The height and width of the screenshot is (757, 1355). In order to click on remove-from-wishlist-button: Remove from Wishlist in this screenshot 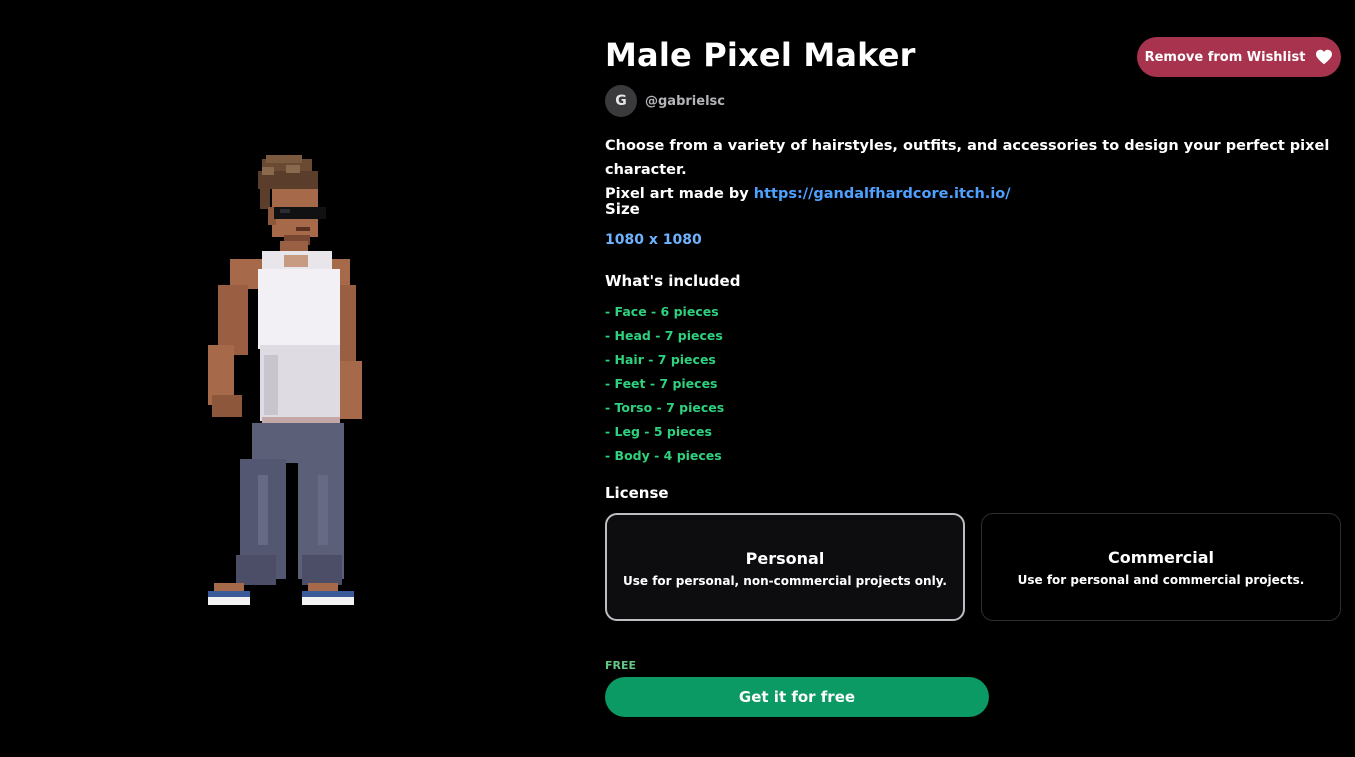, I will do `click(1239, 57)`.